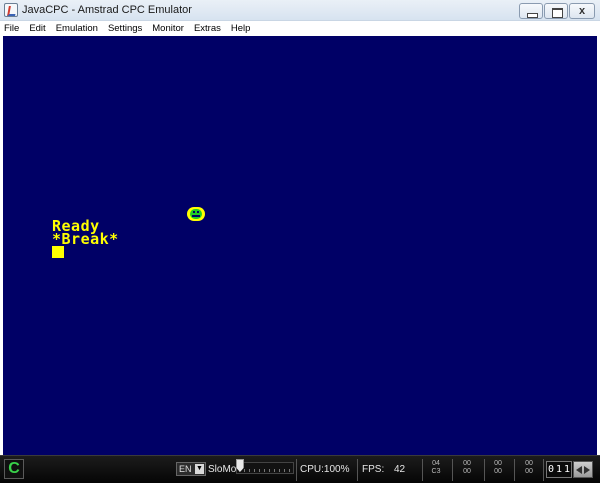  What do you see at coordinates (207, 28) in the screenshot?
I see `menu-extras: Extras` at bounding box center [207, 28].